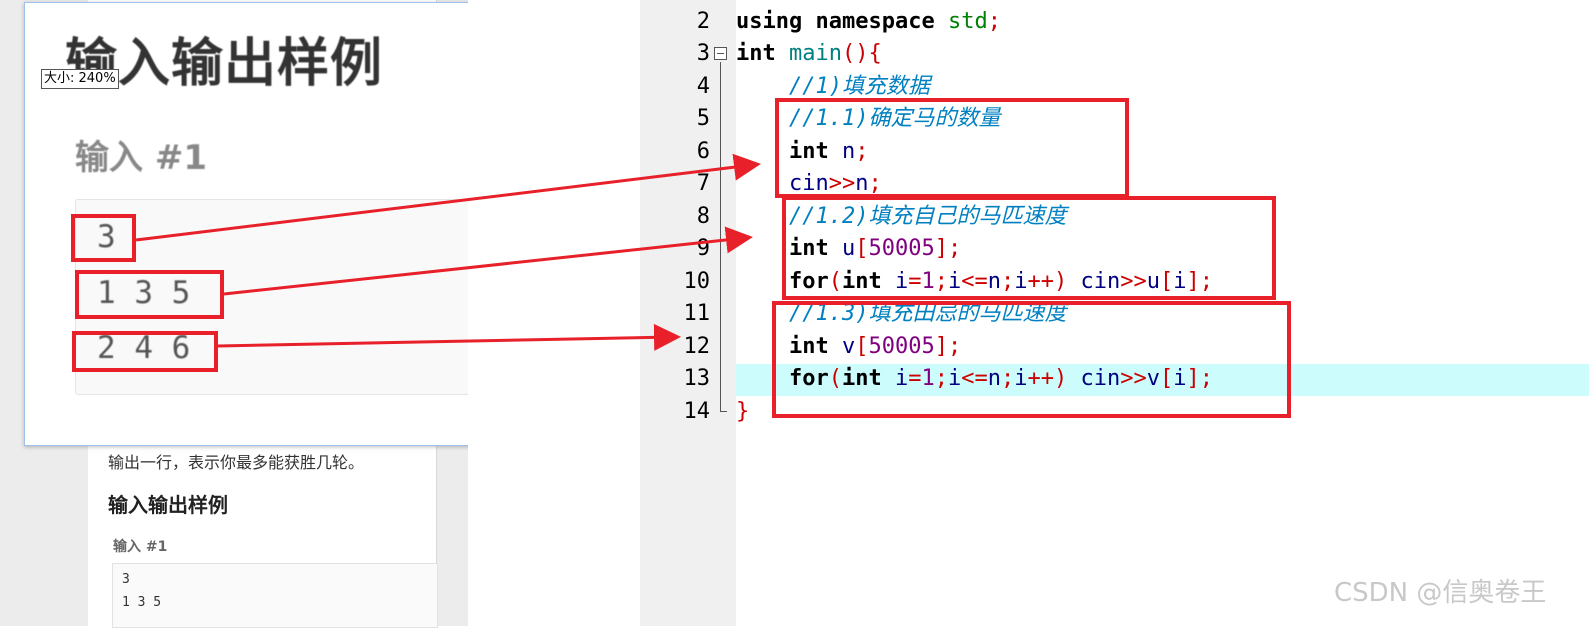  I want to click on arrow-135-to-u, so click(488, 261).